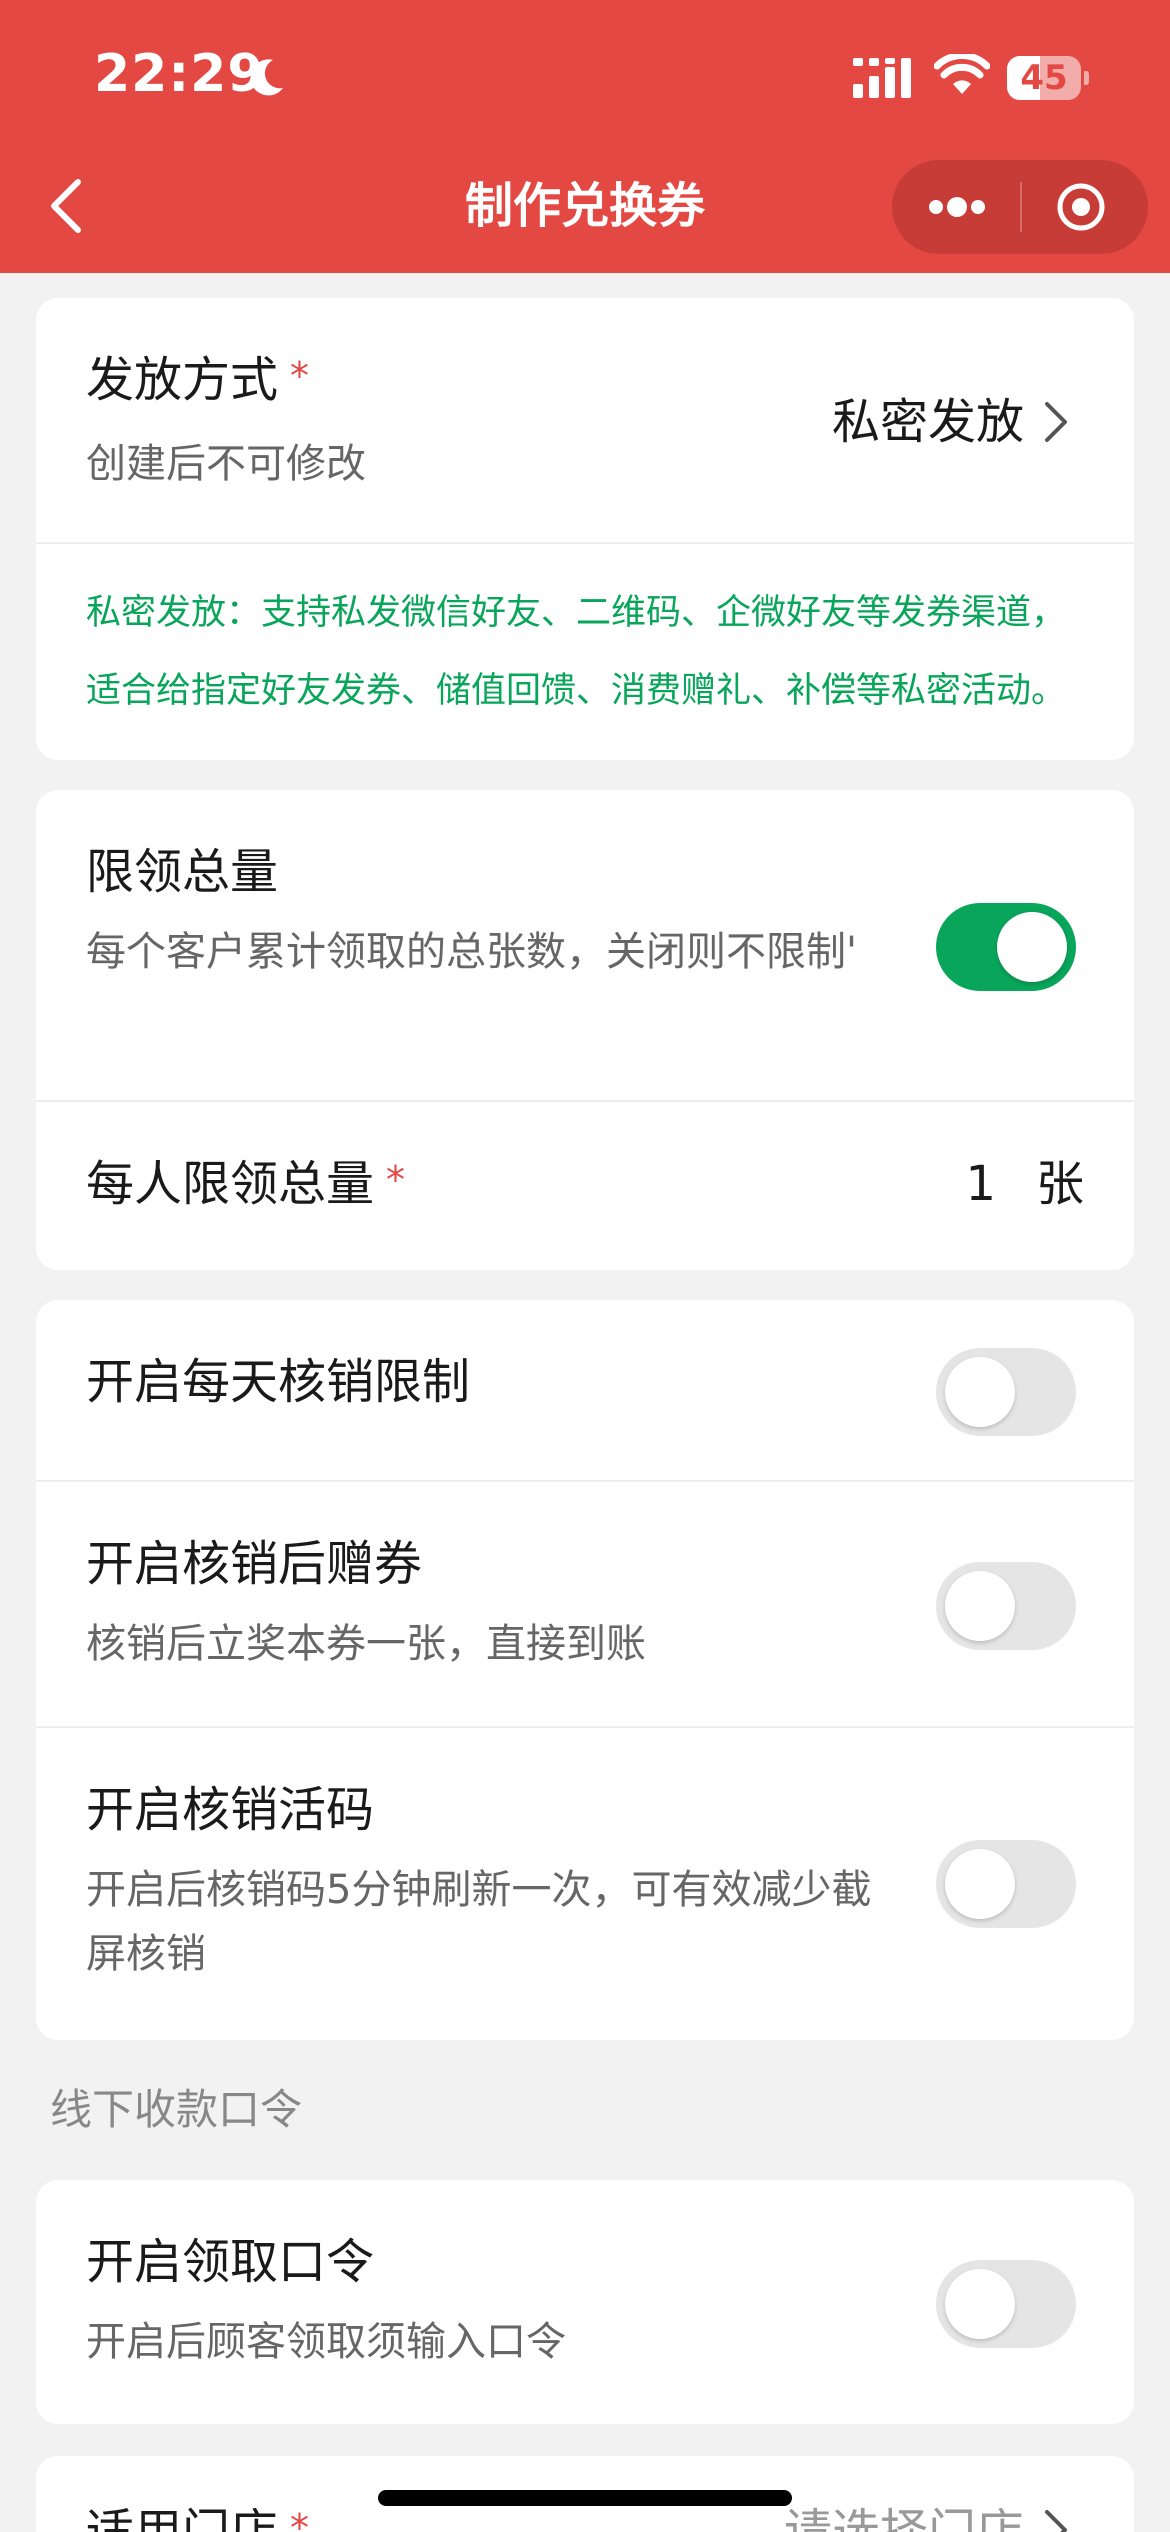 The width and height of the screenshot is (1170, 2532). Describe the element at coordinates (230, 1810) in the screenshot. I see `live-code-title: 开启核销活码` at that location.